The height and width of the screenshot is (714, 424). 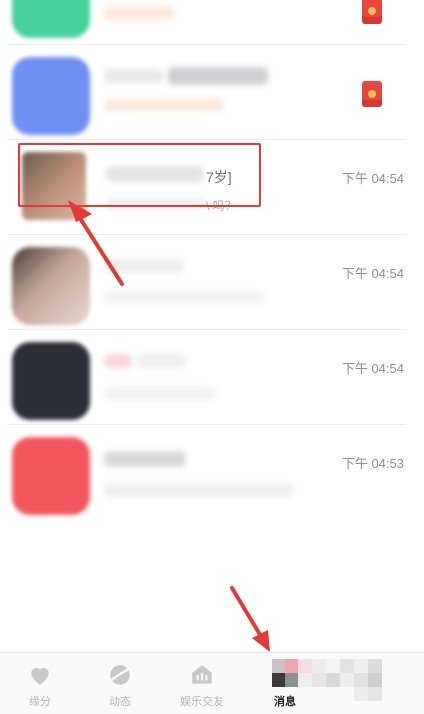 I want to click on arrow-to-message-tab, so click(x=250, y=619).